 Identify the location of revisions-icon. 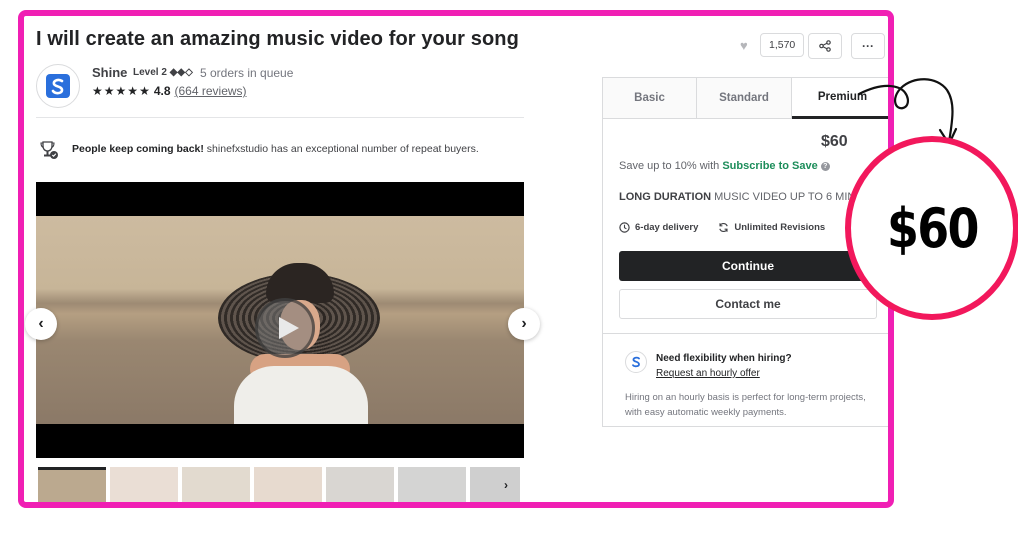
(724, 227).